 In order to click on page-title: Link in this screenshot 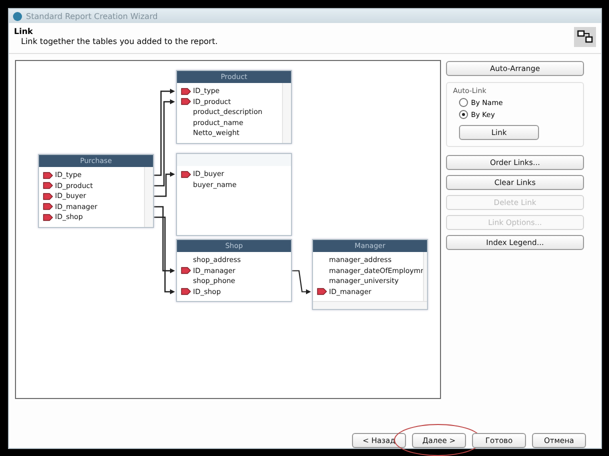, I will do `click(24, 31)`.